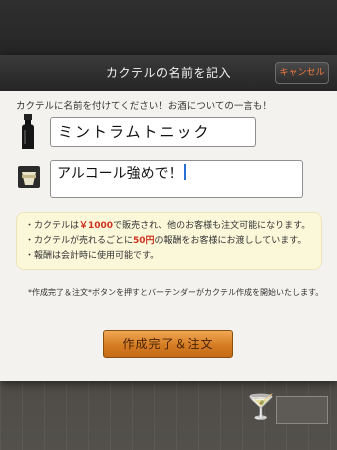  I want to click on bottle-icon, so click(28, 131).